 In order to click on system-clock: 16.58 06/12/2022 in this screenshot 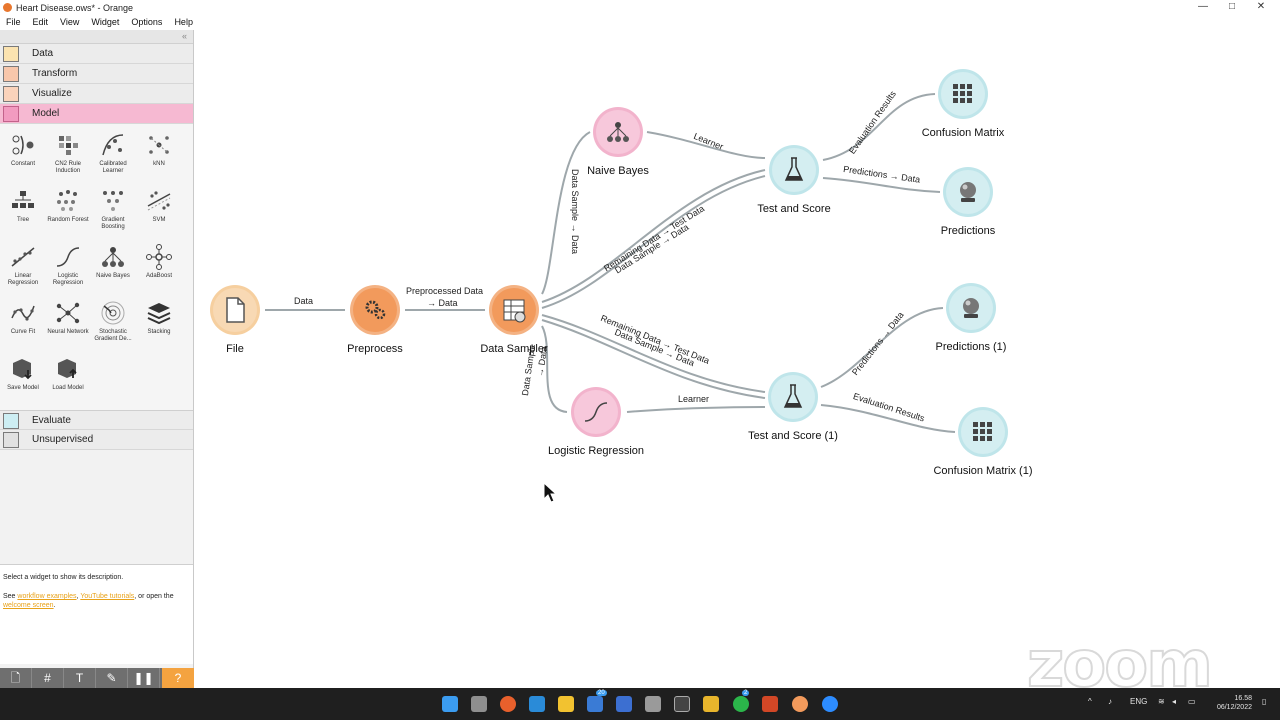, I will do `click(1231, 703)`.